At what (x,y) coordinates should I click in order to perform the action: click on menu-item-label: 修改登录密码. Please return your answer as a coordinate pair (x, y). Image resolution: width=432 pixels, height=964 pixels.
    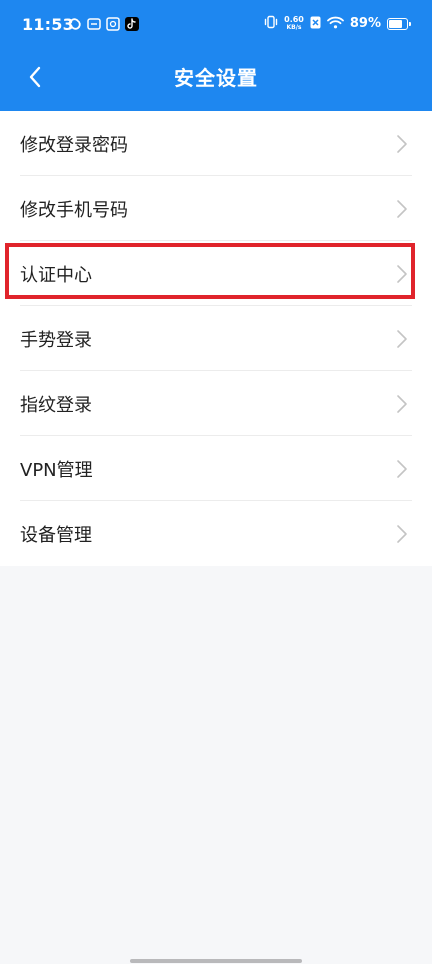
    Looking at the image, I should click on (74, 145).